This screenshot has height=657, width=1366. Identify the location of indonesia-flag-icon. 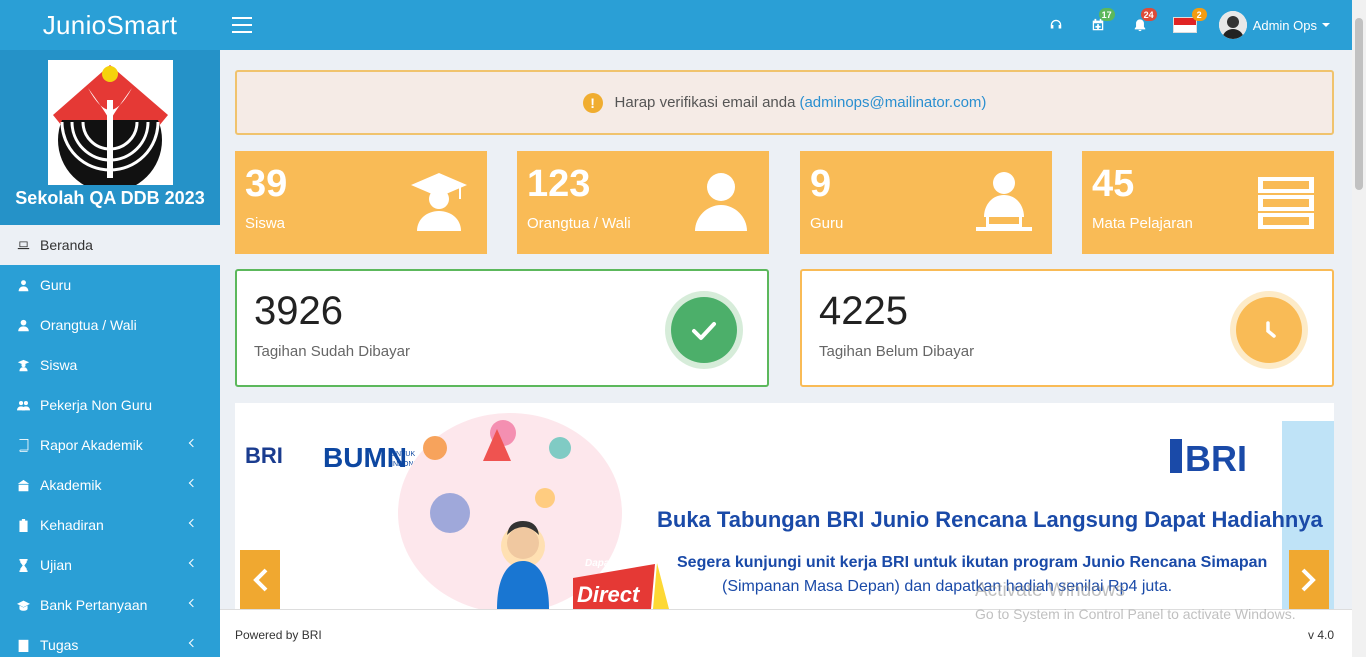
(1184, 25).